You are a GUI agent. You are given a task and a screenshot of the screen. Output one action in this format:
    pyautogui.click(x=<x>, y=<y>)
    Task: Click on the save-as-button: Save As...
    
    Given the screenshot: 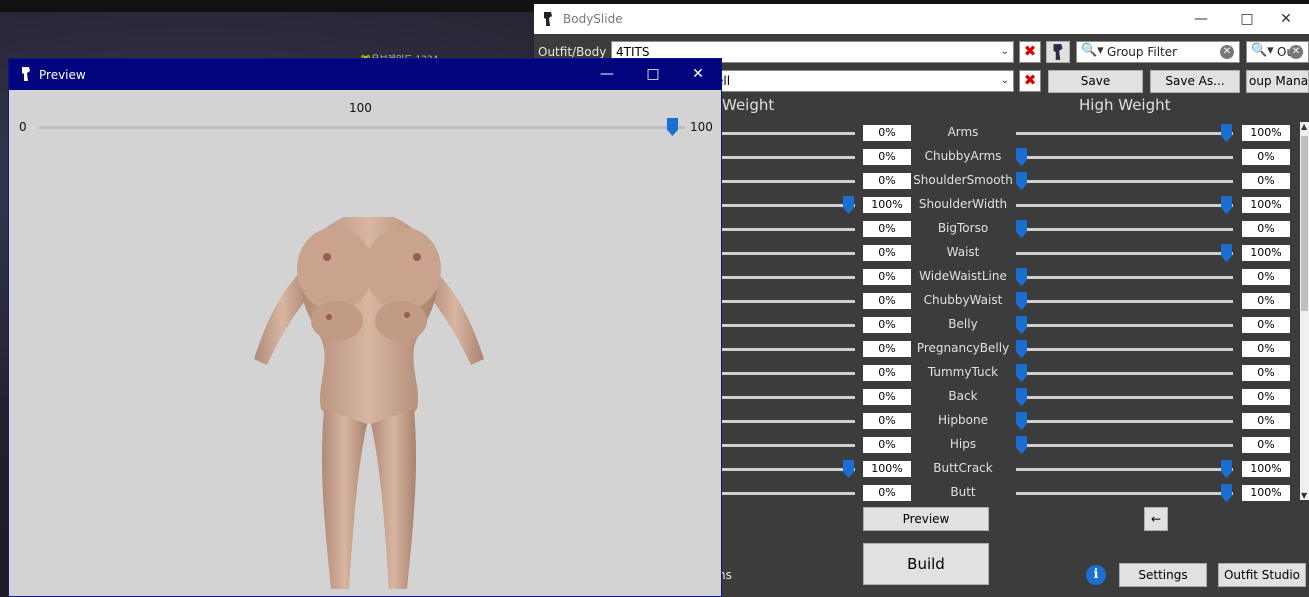 What is the action you would take?
    pyautogui.click(x=1195, y=81)
    